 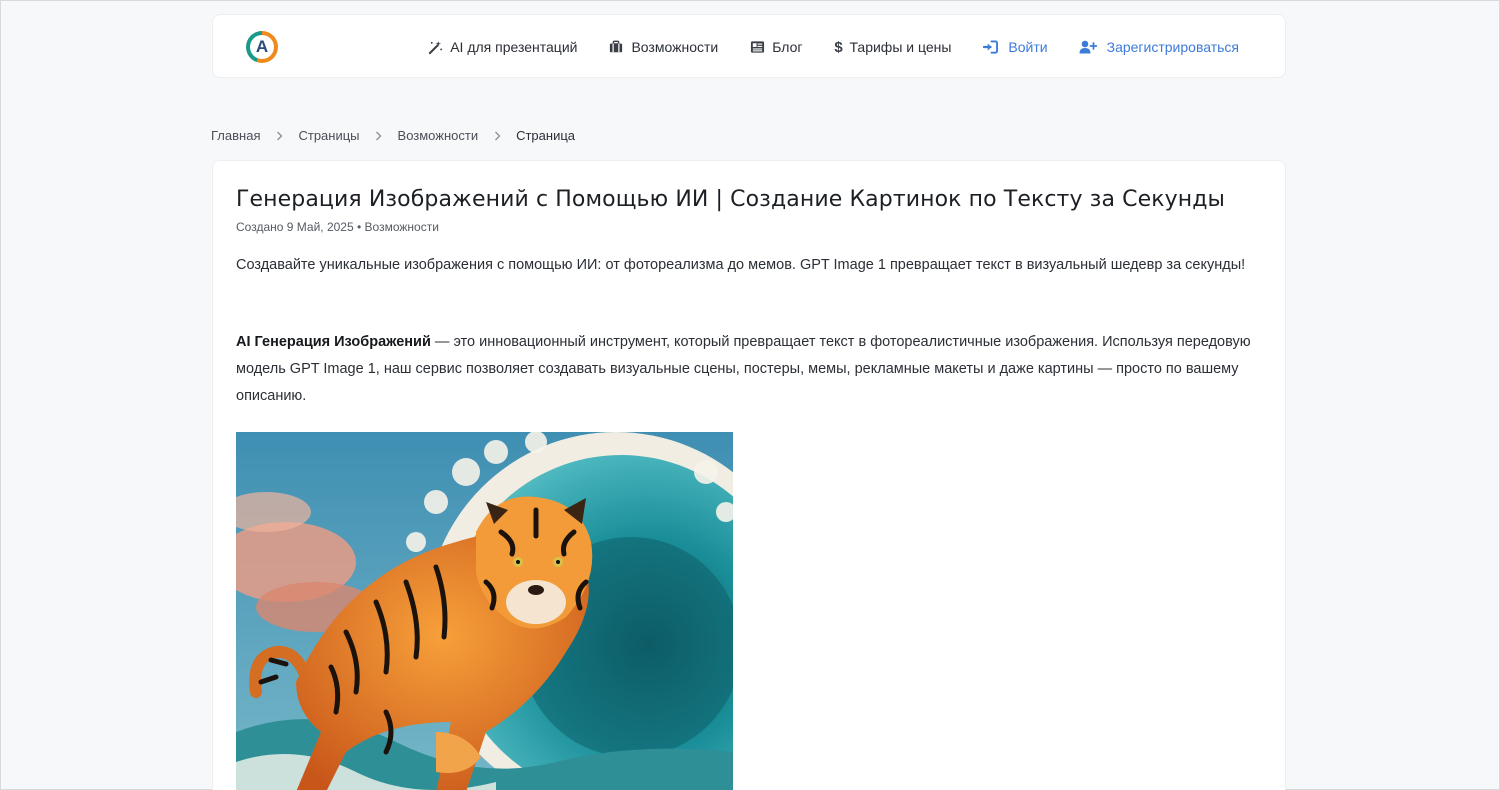 I want to click on user-plus-icon, so click(x=1088, y=47).